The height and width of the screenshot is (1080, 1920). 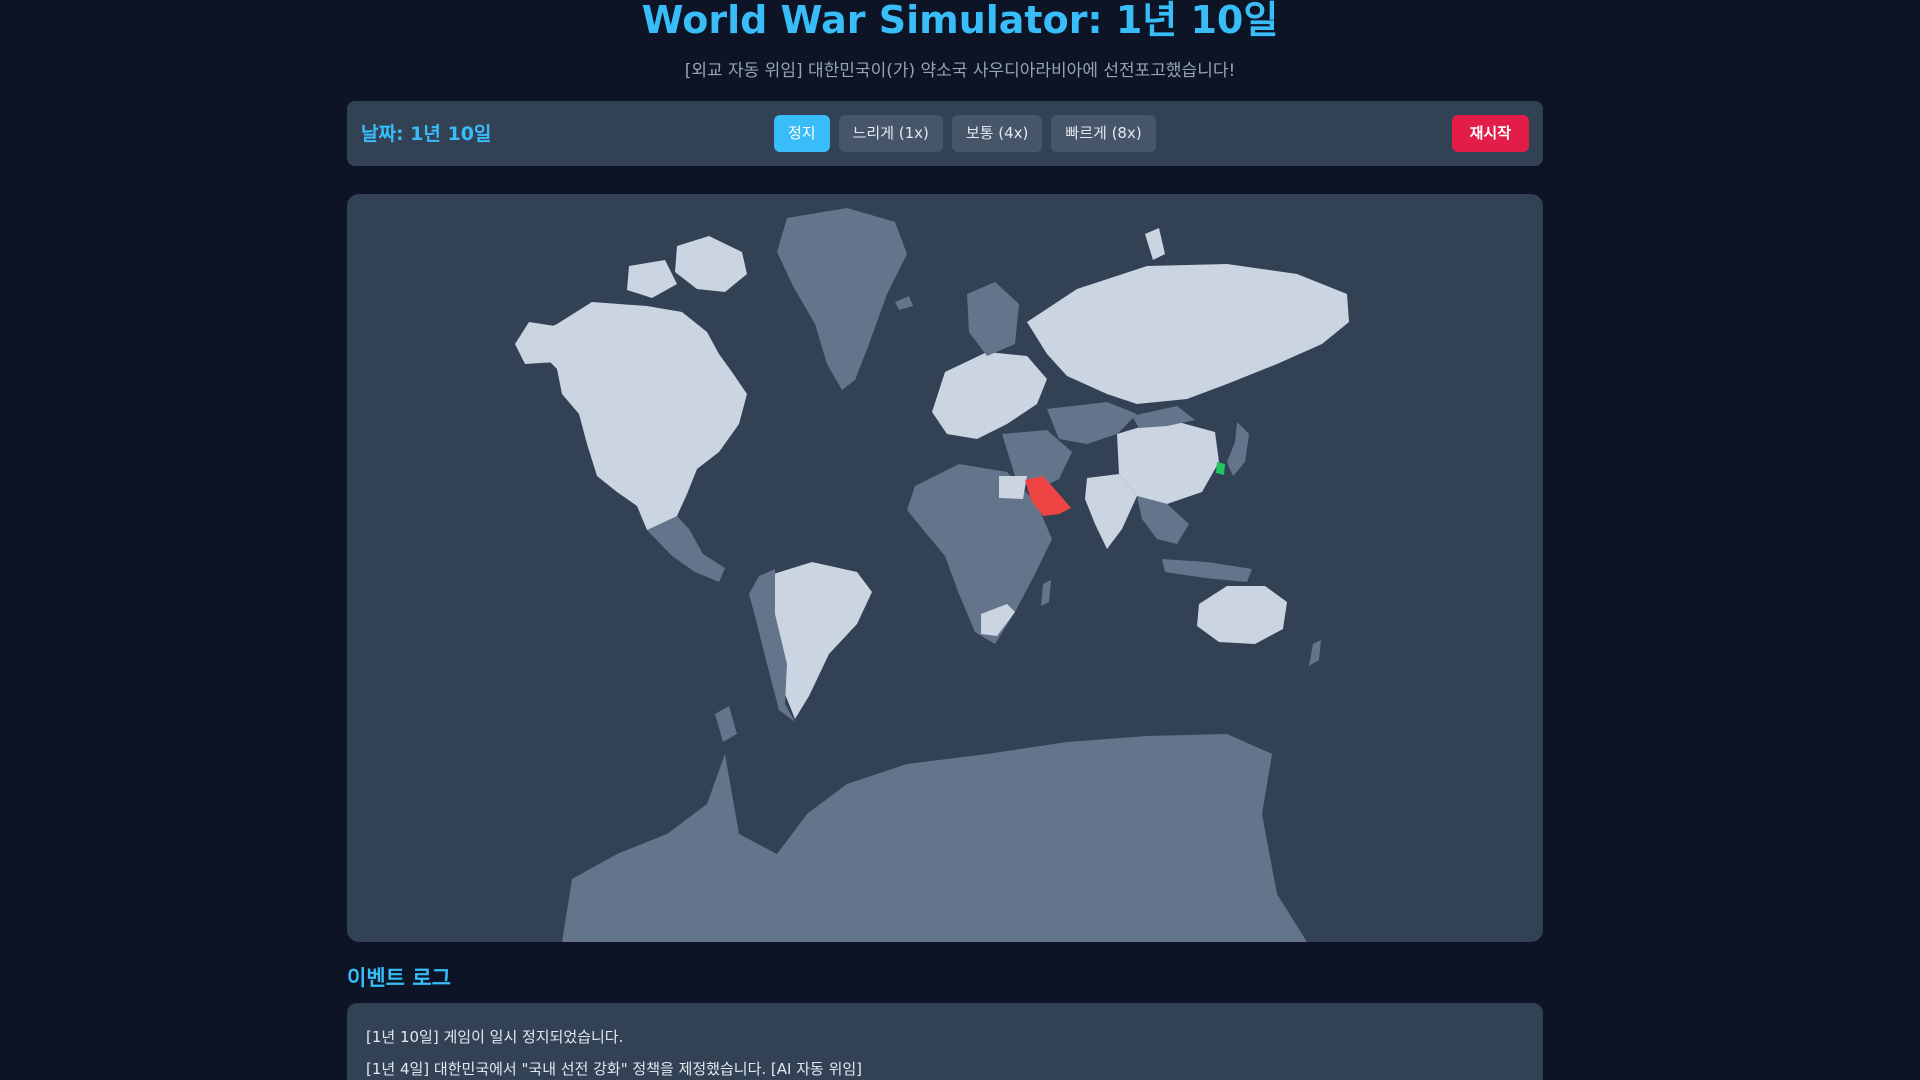 I want to click on country-arctic-island, so click(x=1155, y=244).